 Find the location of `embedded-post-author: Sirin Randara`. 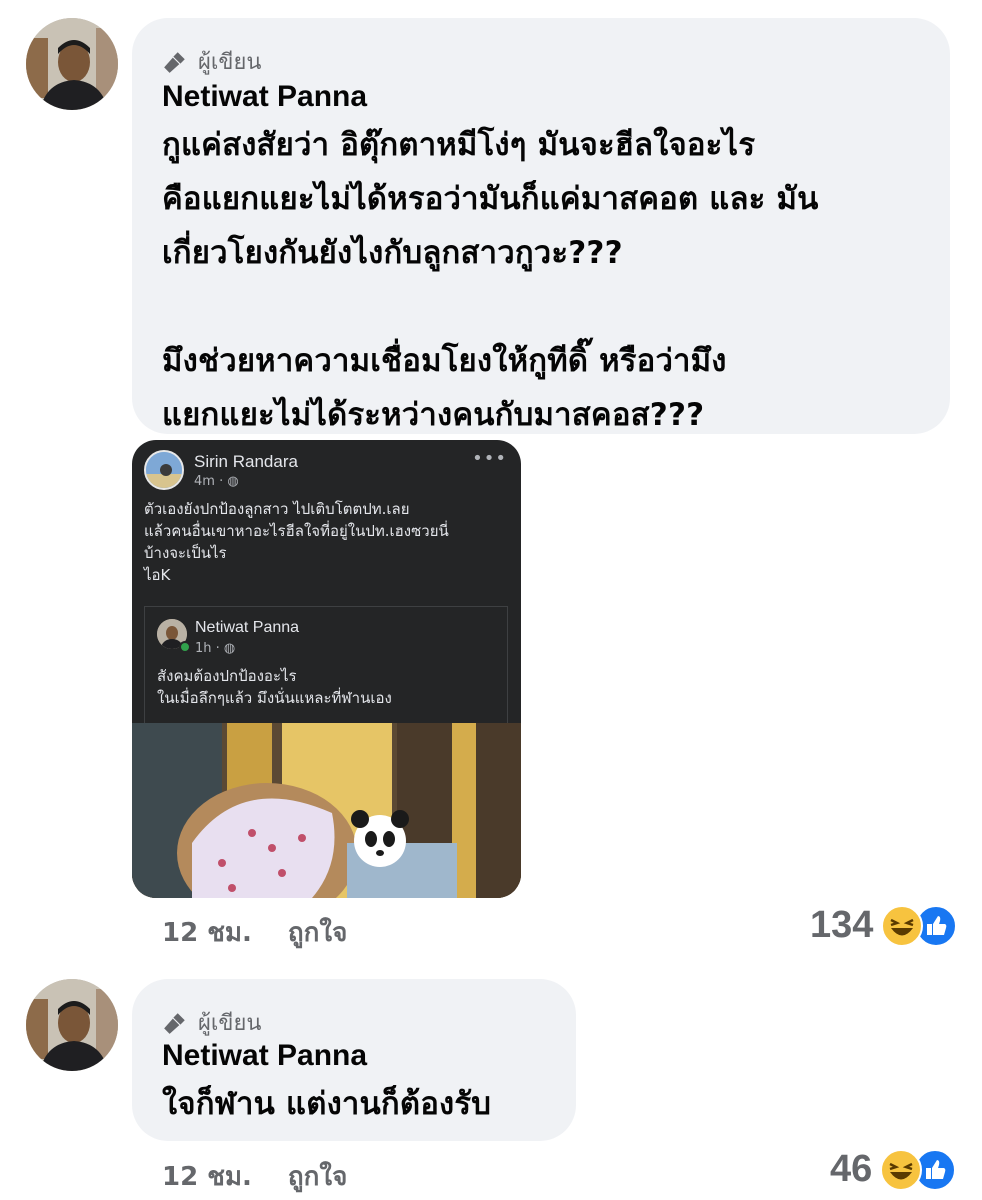

embedded-post-author: Sirin Randara is located at coordinates (246, 461).